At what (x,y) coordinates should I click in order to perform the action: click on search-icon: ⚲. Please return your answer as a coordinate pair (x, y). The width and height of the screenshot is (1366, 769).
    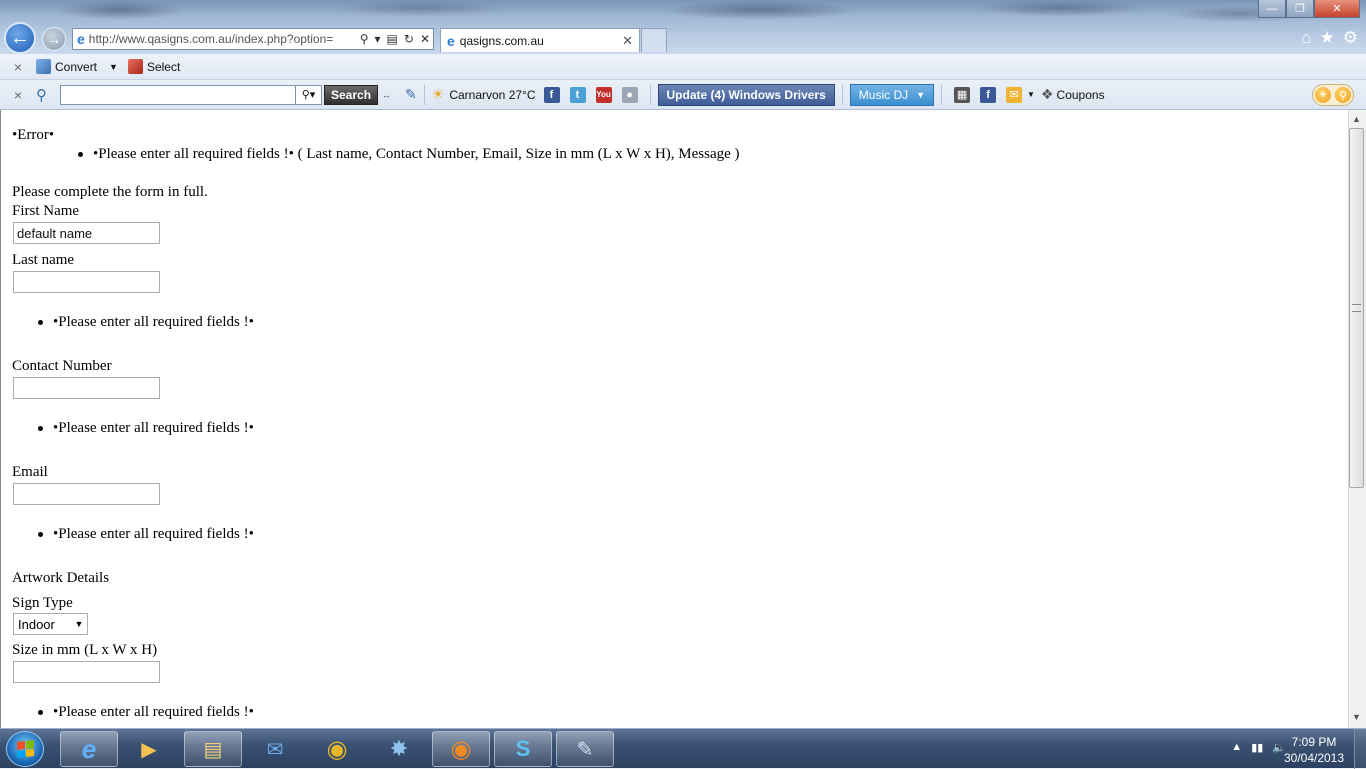
    Looking at the image, I should click on (364, 39).